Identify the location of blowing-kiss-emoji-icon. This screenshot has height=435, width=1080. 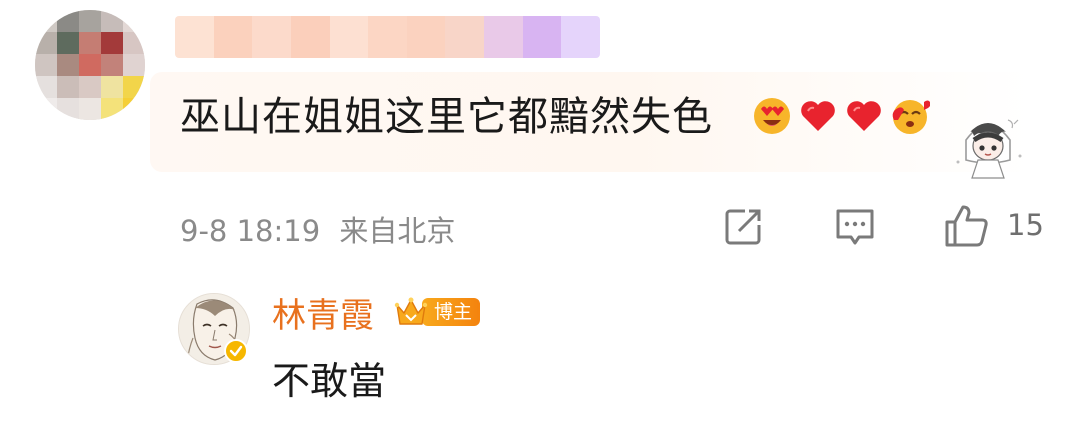
(911, 117).